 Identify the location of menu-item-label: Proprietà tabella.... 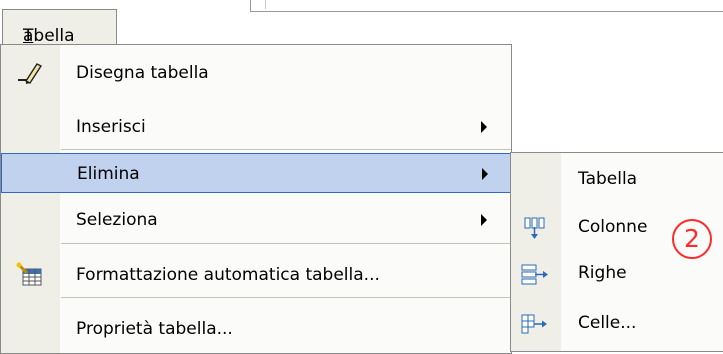
(154, 329).